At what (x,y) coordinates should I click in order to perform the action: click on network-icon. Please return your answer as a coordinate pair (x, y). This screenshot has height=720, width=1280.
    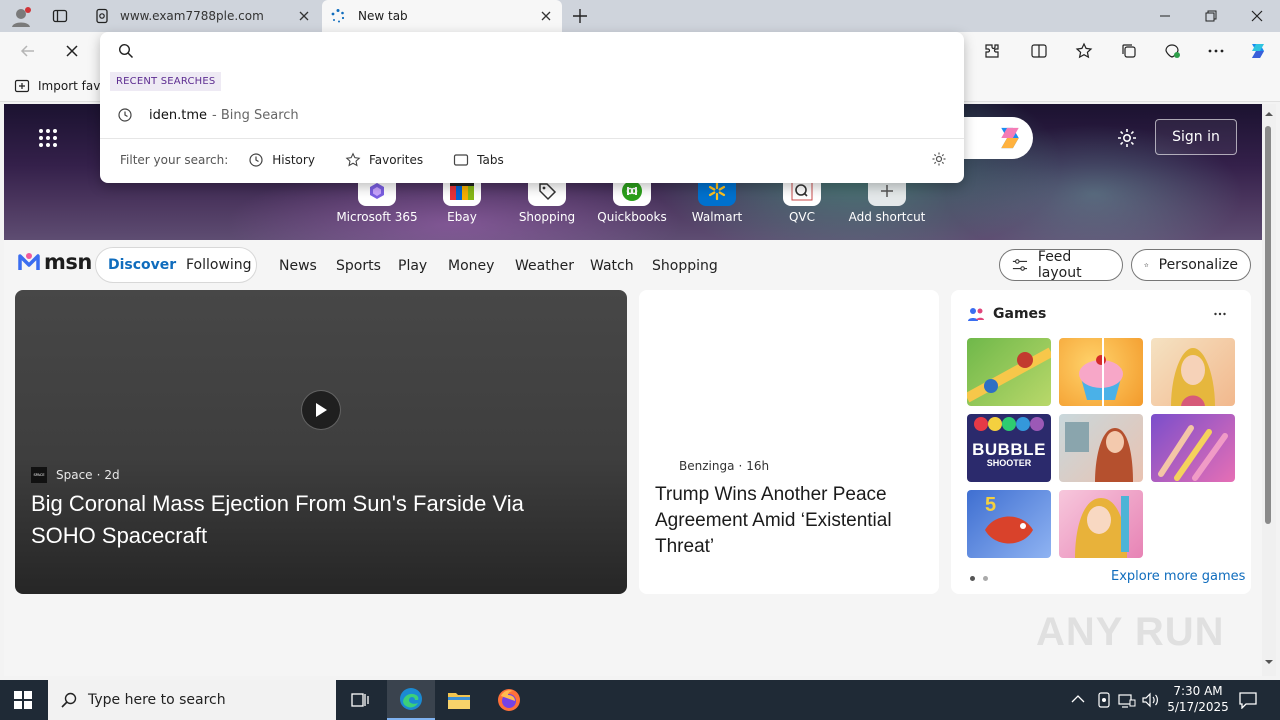
    Looking at the image, I should click on (1127, 700).